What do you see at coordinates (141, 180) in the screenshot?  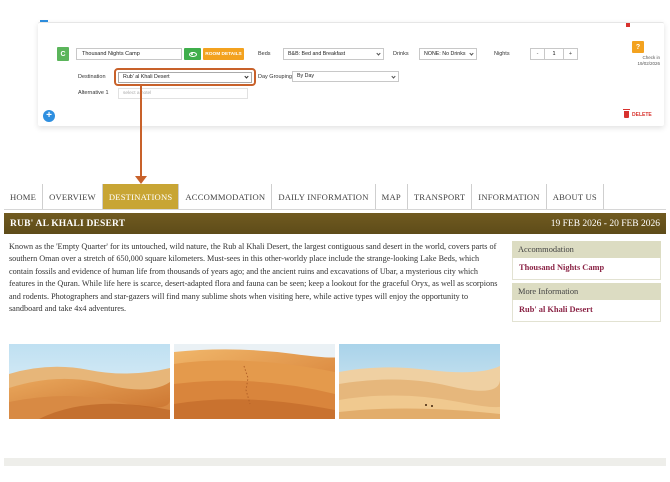 I see `callout-arrow-head` at bounding box center [141, 180].